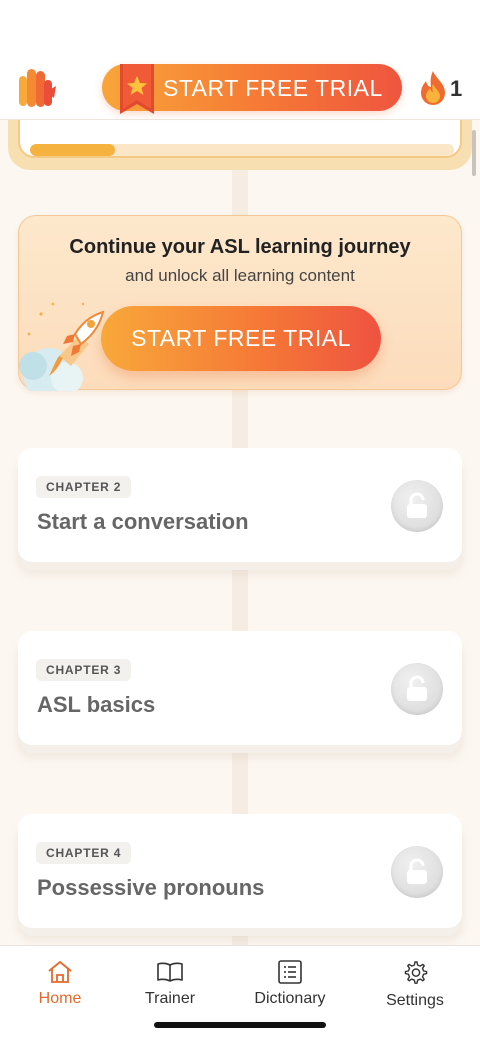  Describe the element at coordinates (290, 972) in the screenshot. I see `list-icon` at that location.